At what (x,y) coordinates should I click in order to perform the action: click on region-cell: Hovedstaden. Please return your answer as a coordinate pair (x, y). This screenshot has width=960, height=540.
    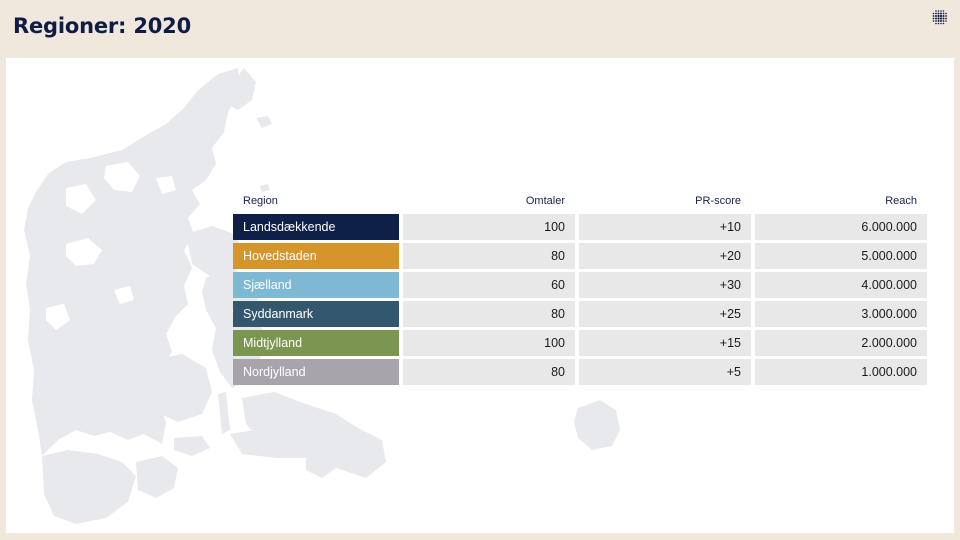
    Looking at the image, I should click on (316, 256).